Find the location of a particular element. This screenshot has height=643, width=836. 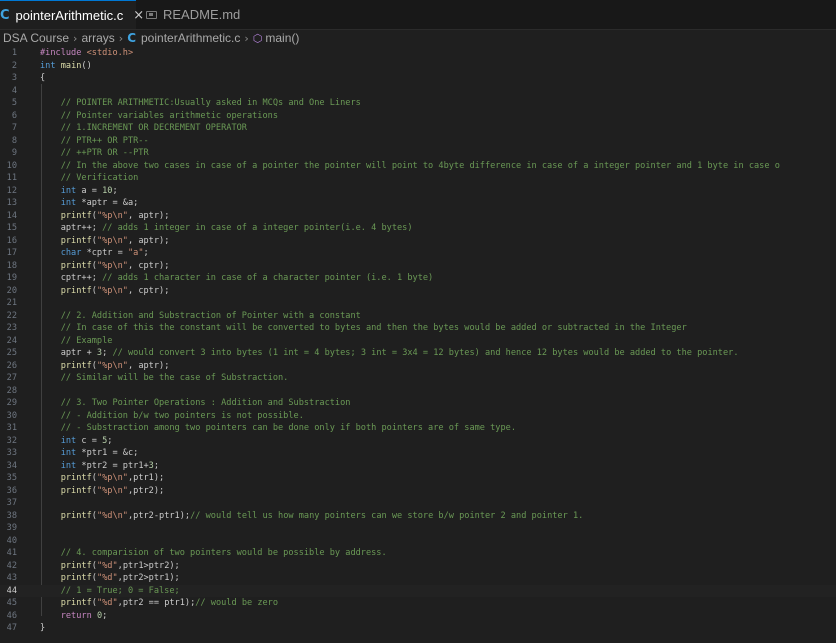

line-number: 14 is located at coordinates (11, 215).